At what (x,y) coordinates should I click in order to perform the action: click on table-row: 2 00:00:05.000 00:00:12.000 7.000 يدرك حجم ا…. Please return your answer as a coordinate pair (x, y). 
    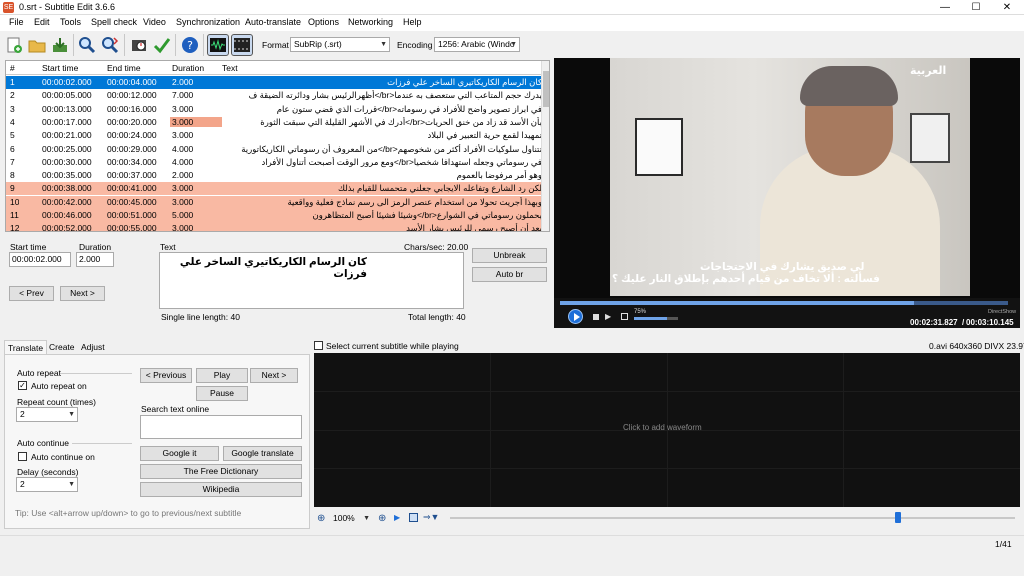
    Looking at the image, I should click on (274, 95).